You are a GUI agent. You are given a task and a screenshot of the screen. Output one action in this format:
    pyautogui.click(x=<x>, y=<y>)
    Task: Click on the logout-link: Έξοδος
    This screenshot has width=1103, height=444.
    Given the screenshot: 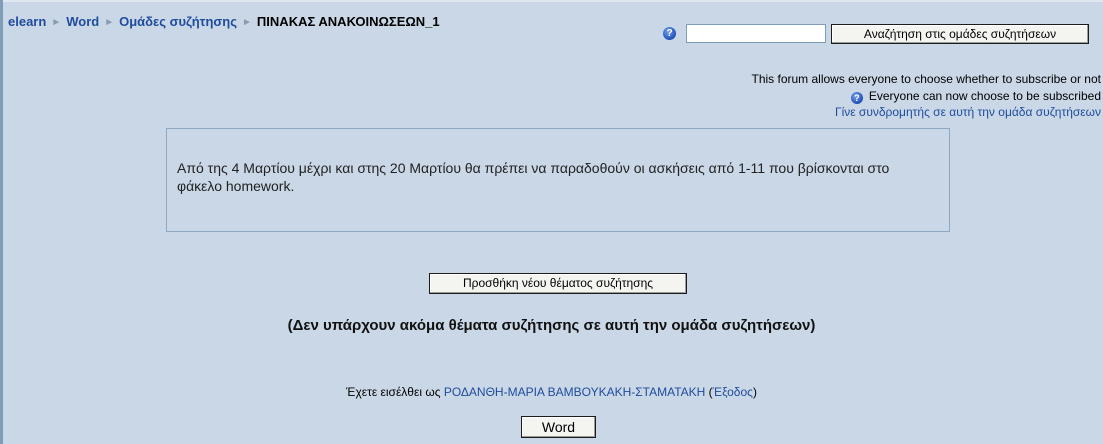 What is the action you would take?
    pyautogui.click(x=733, y=392)
    